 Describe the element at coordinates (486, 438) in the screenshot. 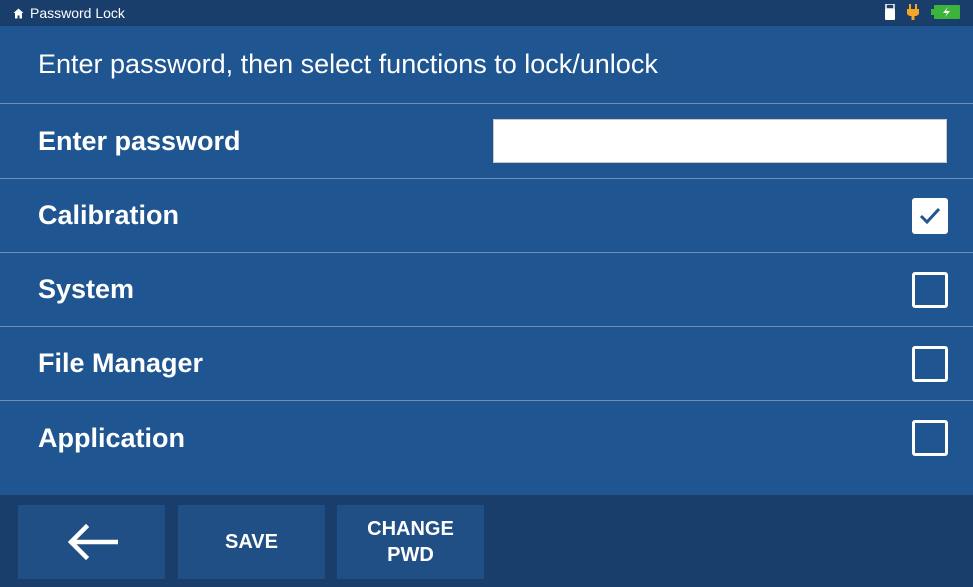

I see `function-row-application: Application` at that location.